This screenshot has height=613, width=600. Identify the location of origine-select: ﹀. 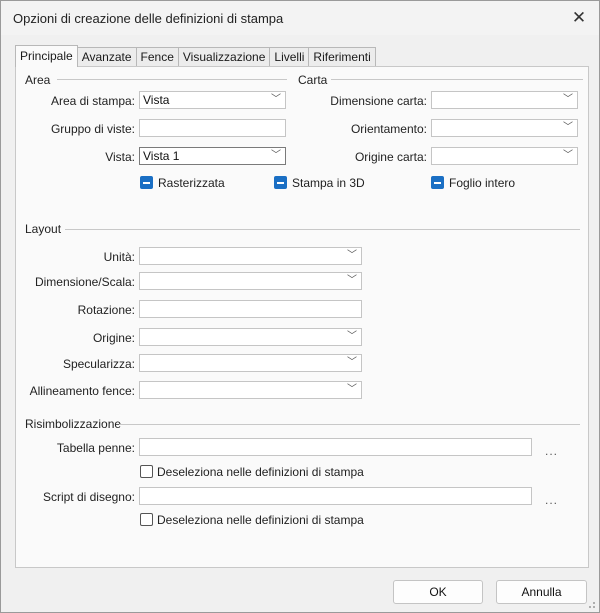
(250, 337).